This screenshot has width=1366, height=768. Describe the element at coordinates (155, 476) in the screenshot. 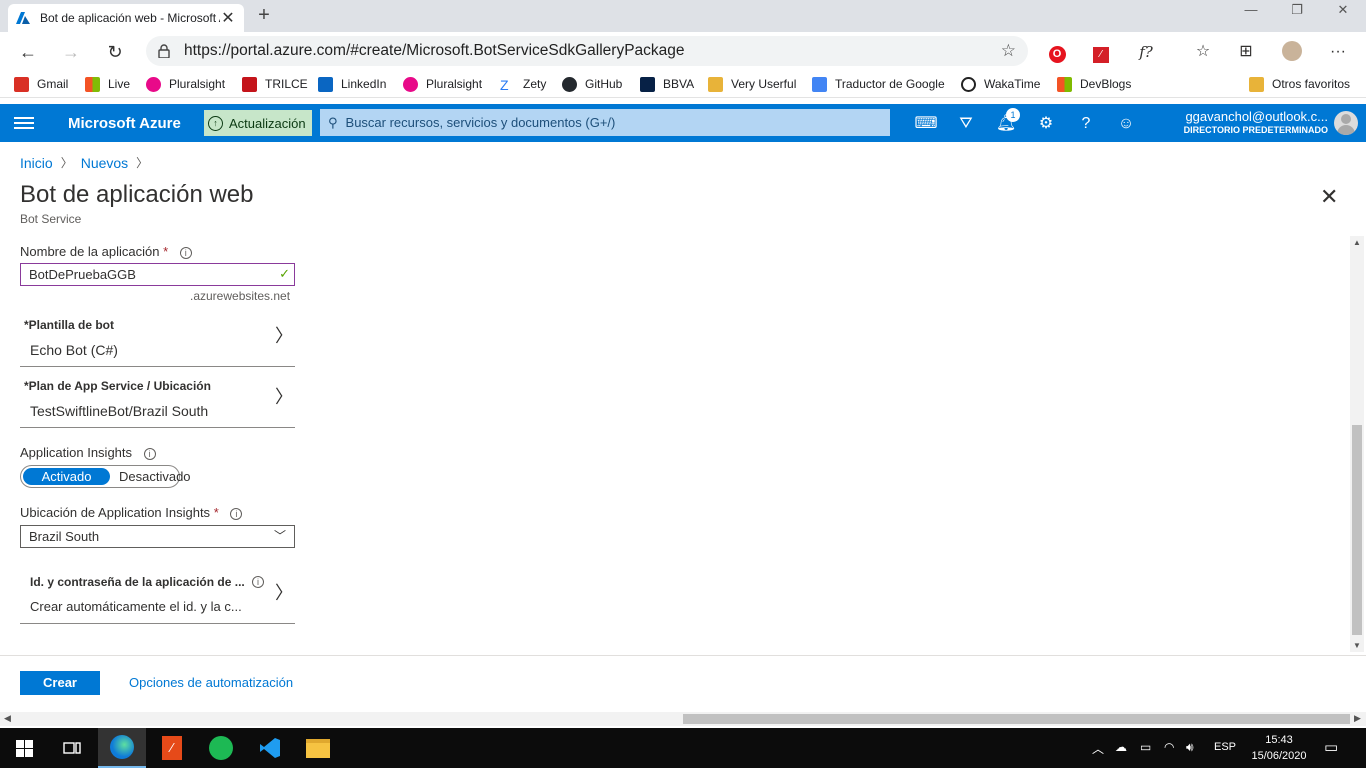

I see `insights-off-option: Desactivado` at that location.